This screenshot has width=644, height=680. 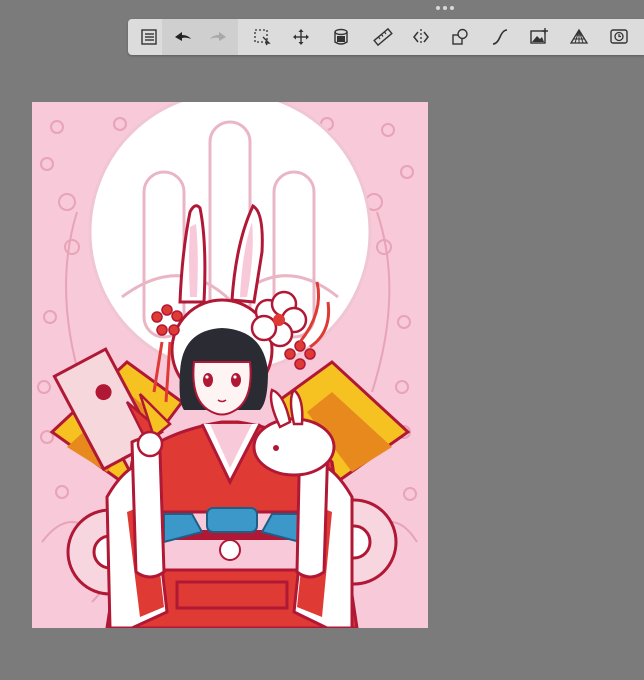 What do you see at coordinates (183, 37) in the screenshot?
I see `undo-arrow-icon` at bounding box center [183, 37].